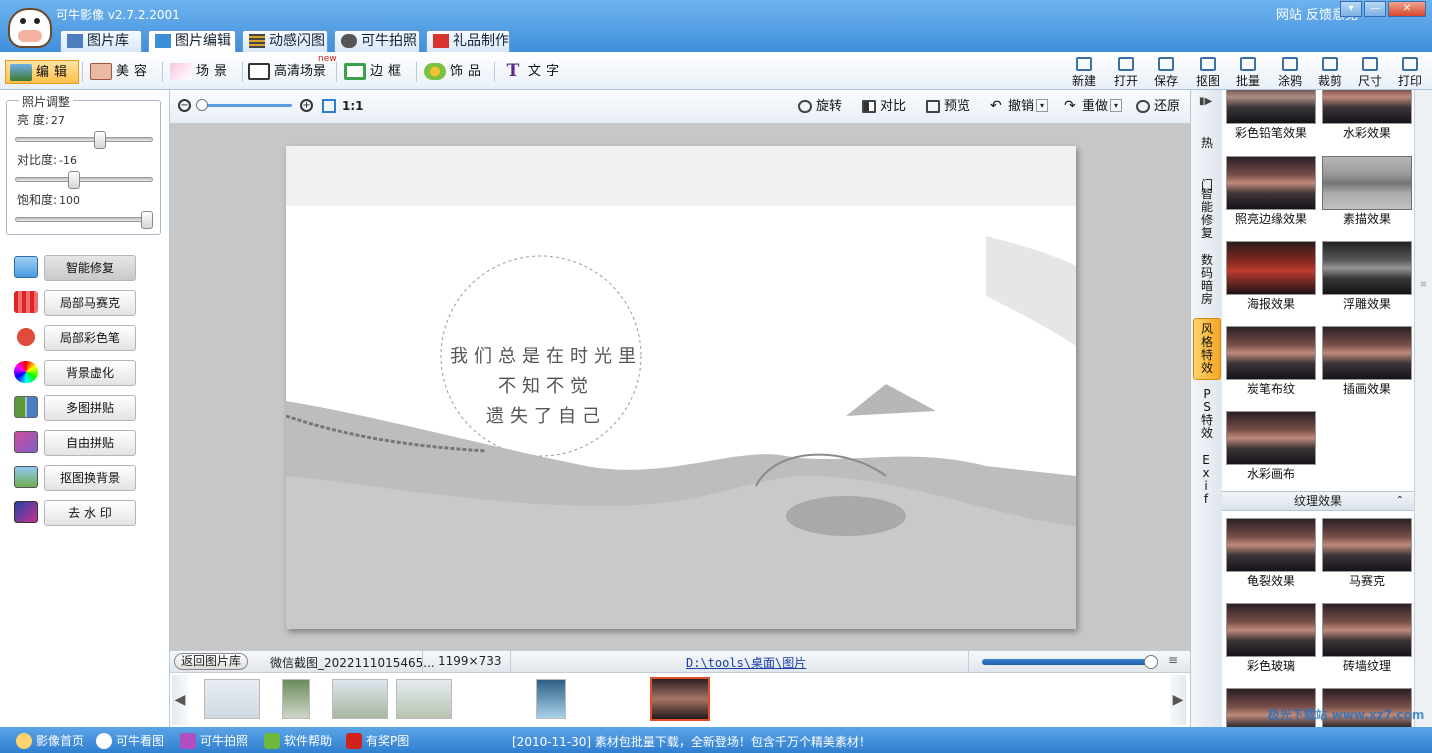 The height and width of the screenshot is (753, 1432). Describe the element at coordinates (1207, 417) in the screenshot. I see `side-tab-ps-effects: PS特效` at that location.